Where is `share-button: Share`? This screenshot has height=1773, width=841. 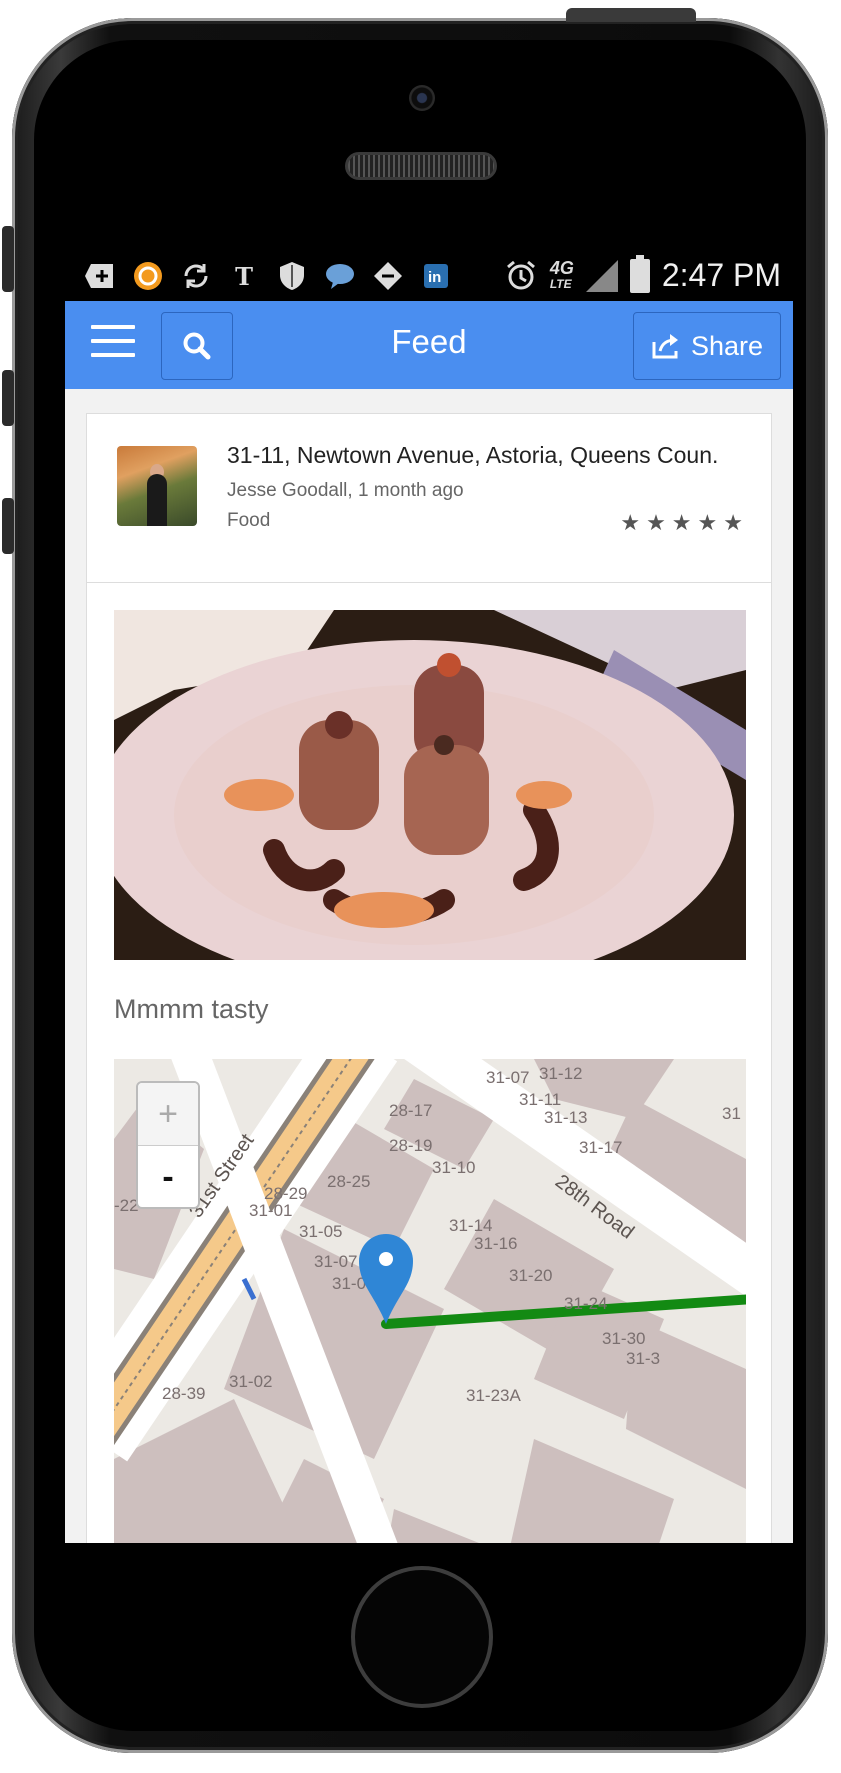
share-button: Share is located at coordinates (707, 346).